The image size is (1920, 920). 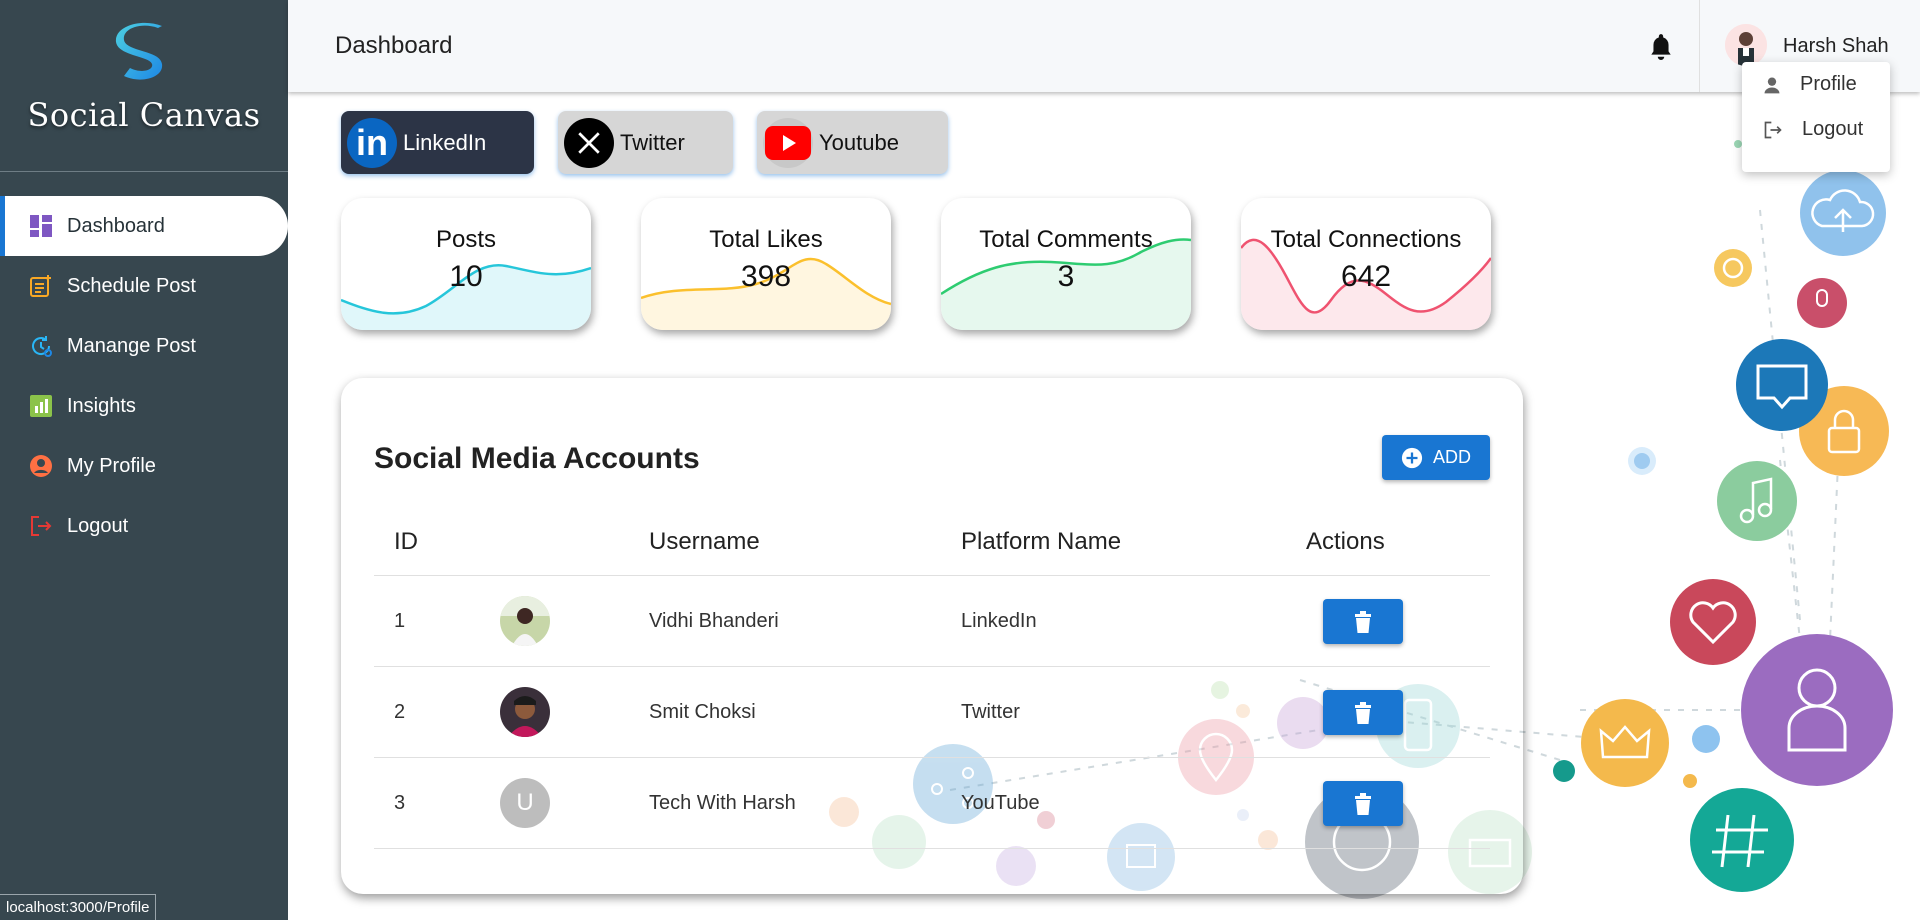 I want to click on sidebar-item-label: Logout, so click(x=98, y=525).